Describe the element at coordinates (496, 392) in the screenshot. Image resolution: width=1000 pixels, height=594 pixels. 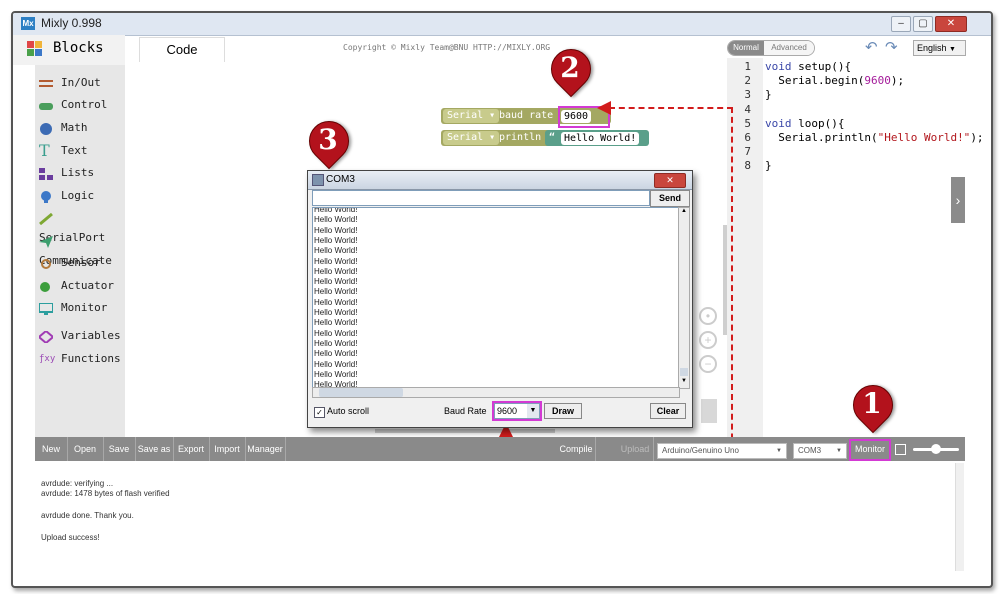
I see `output-hscroll` at that location.